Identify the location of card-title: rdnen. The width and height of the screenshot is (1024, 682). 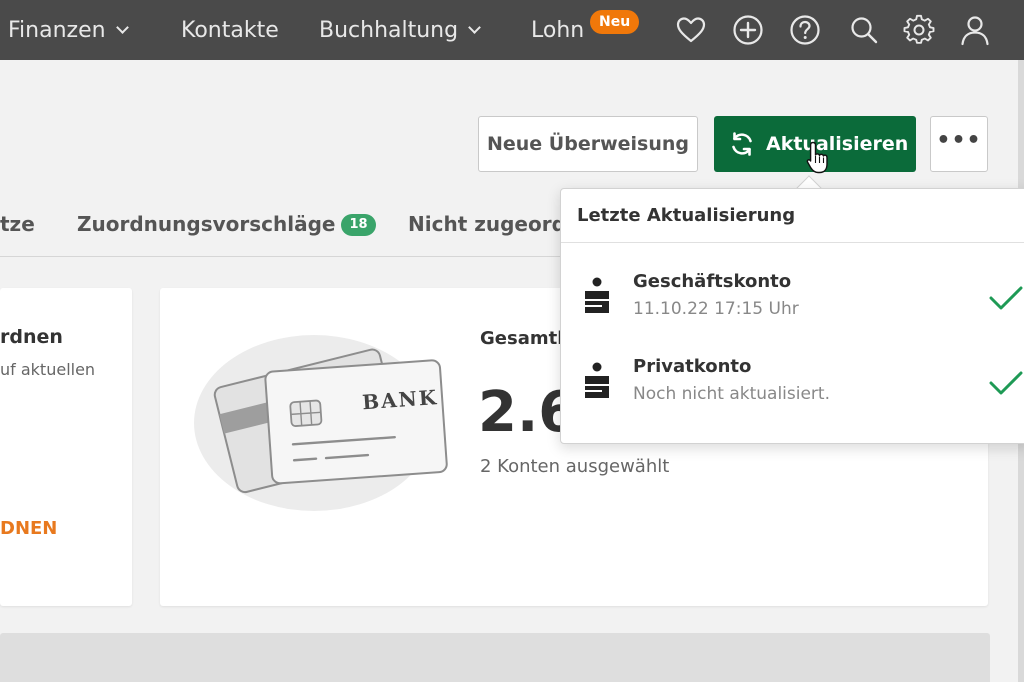
(31, 337).